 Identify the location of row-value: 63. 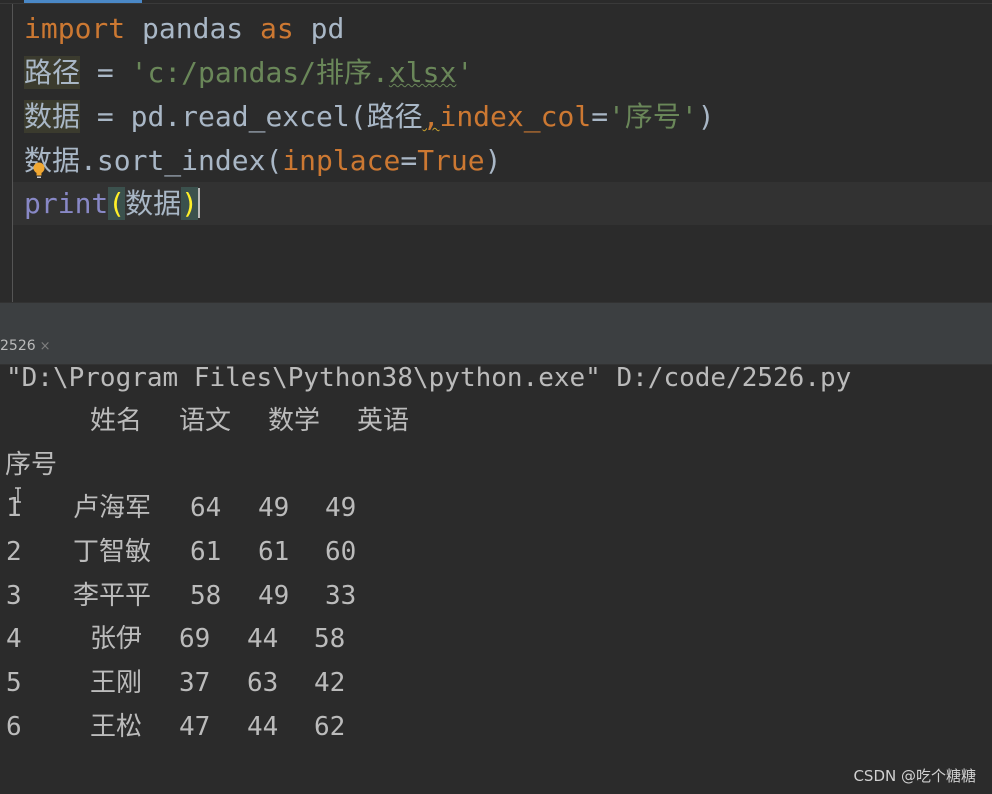
(263, 683).